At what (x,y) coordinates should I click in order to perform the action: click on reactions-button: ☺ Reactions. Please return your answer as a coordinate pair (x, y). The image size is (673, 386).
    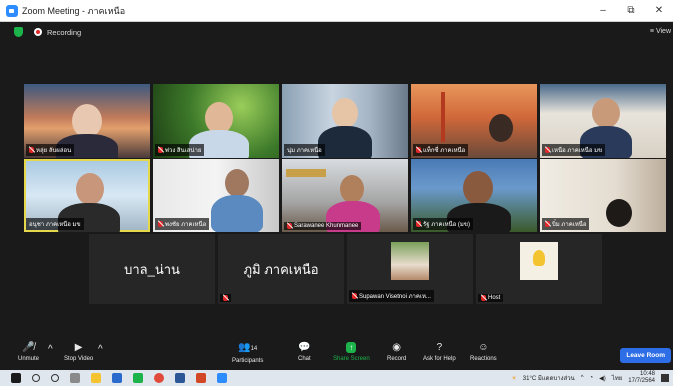
    Looking at the image, I should click on (483, 352).